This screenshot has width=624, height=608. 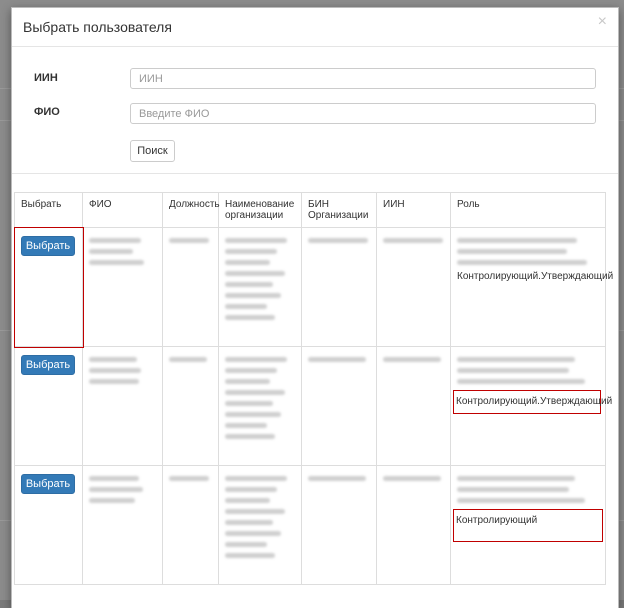 What do you see at coordinates (260, 210) in the screenshot?
I see `column-header-org-name: Наименование организации` at bounding box center [260, 210].